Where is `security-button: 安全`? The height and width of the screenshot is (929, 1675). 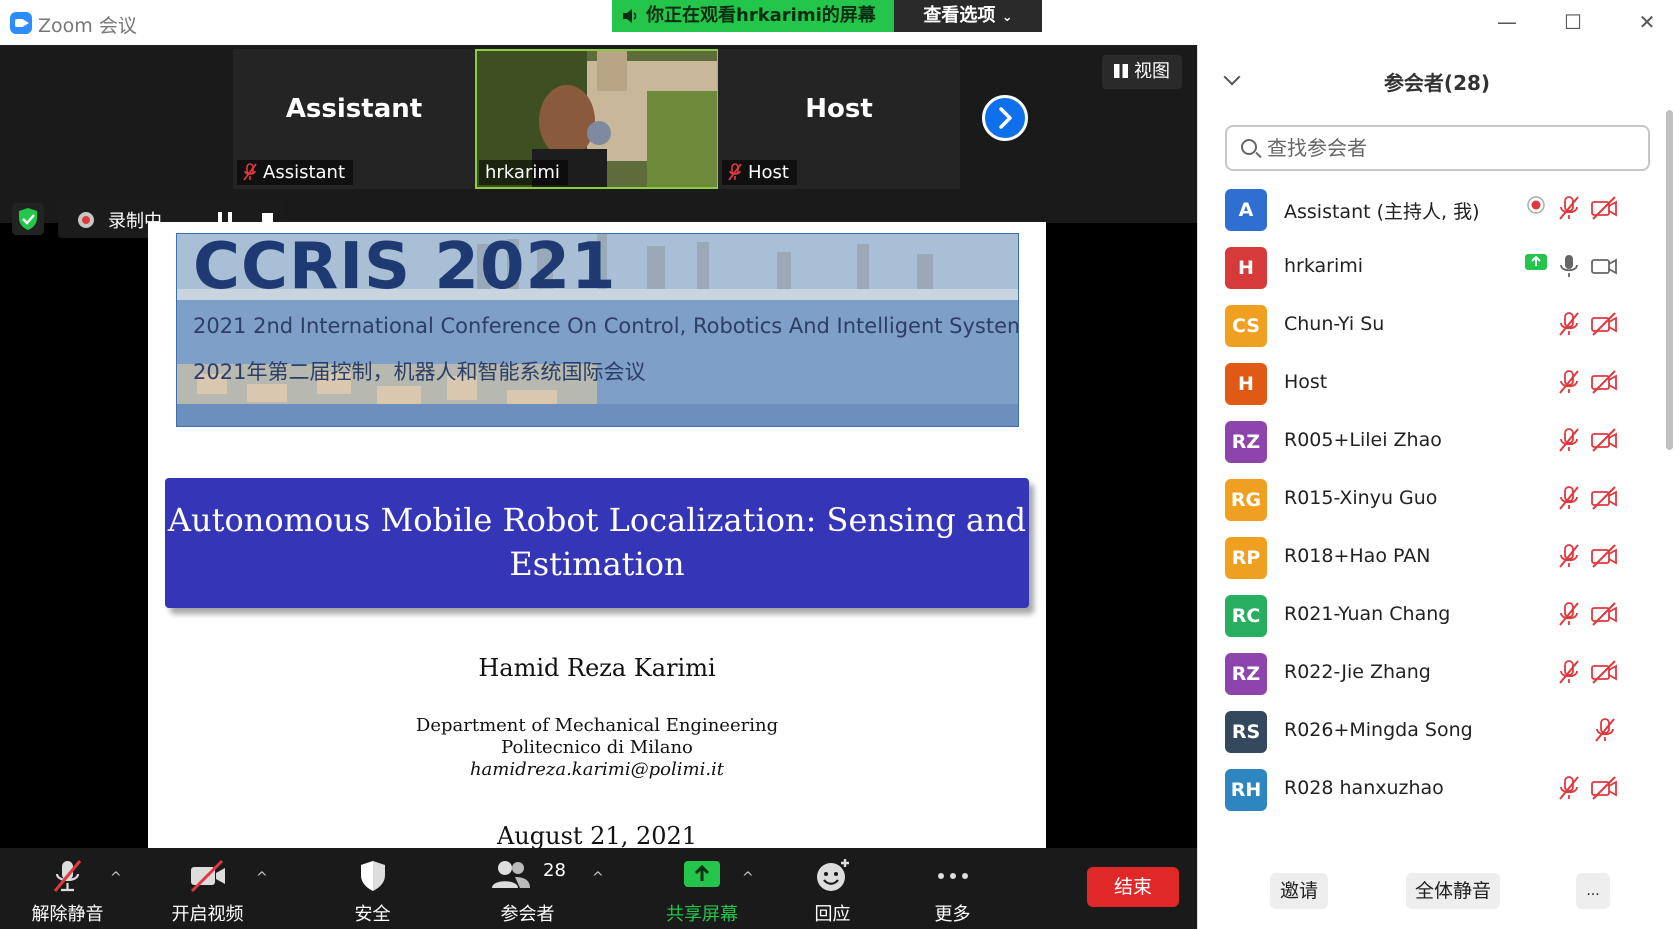
security-button: 安全 is located at coordinates (372, 888).